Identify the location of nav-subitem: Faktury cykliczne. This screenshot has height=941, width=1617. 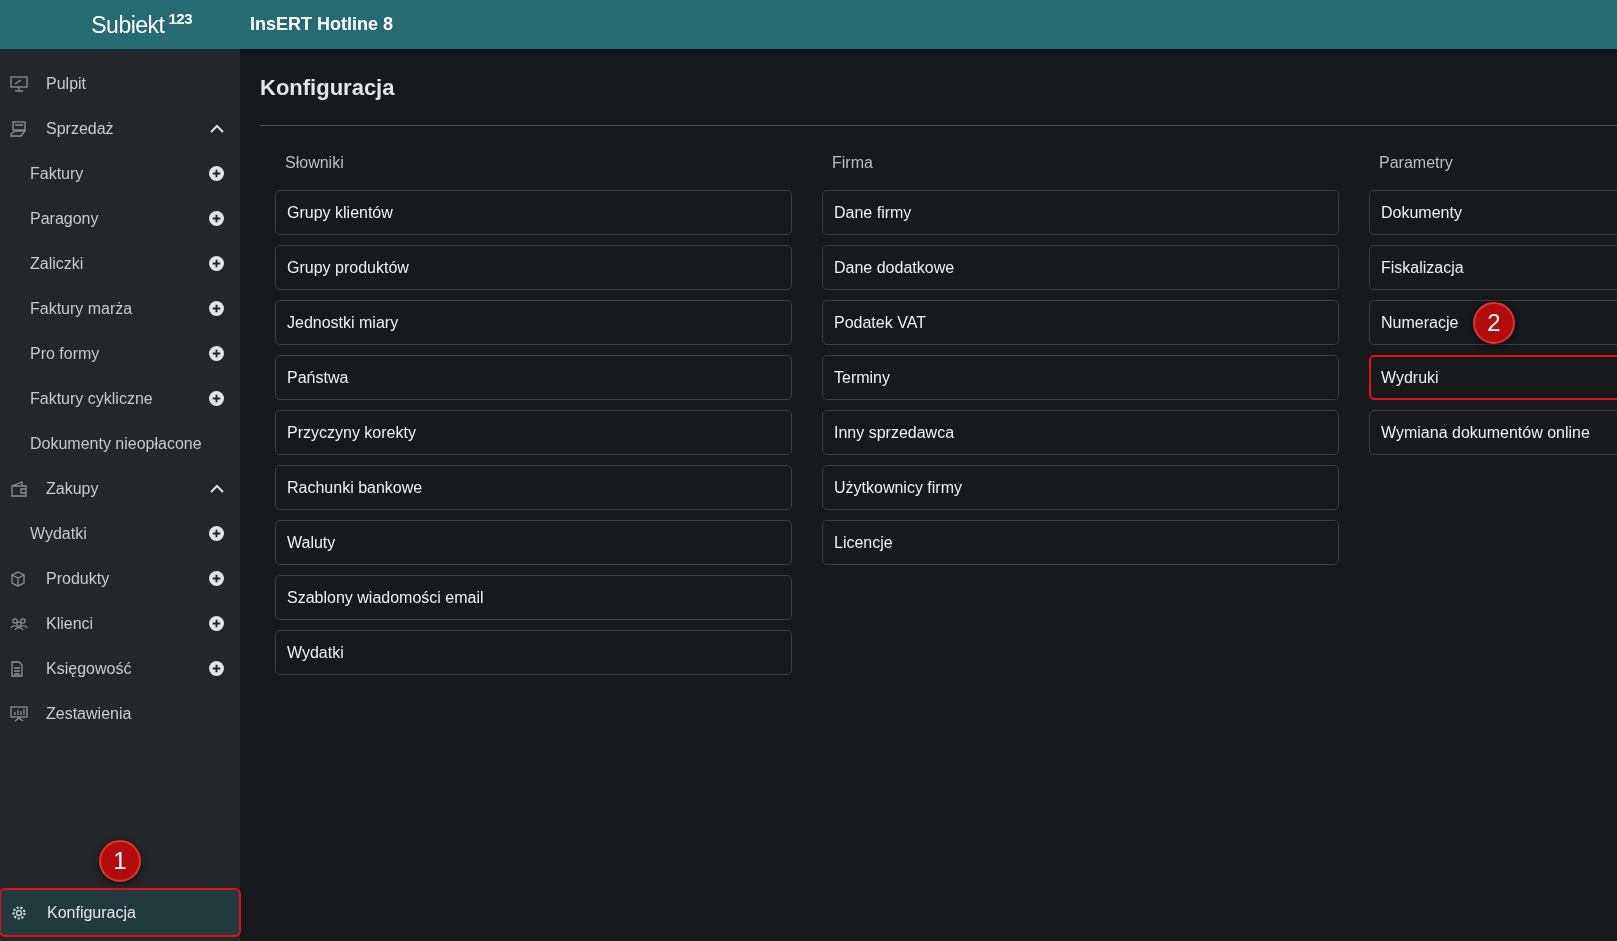
(120, 398).